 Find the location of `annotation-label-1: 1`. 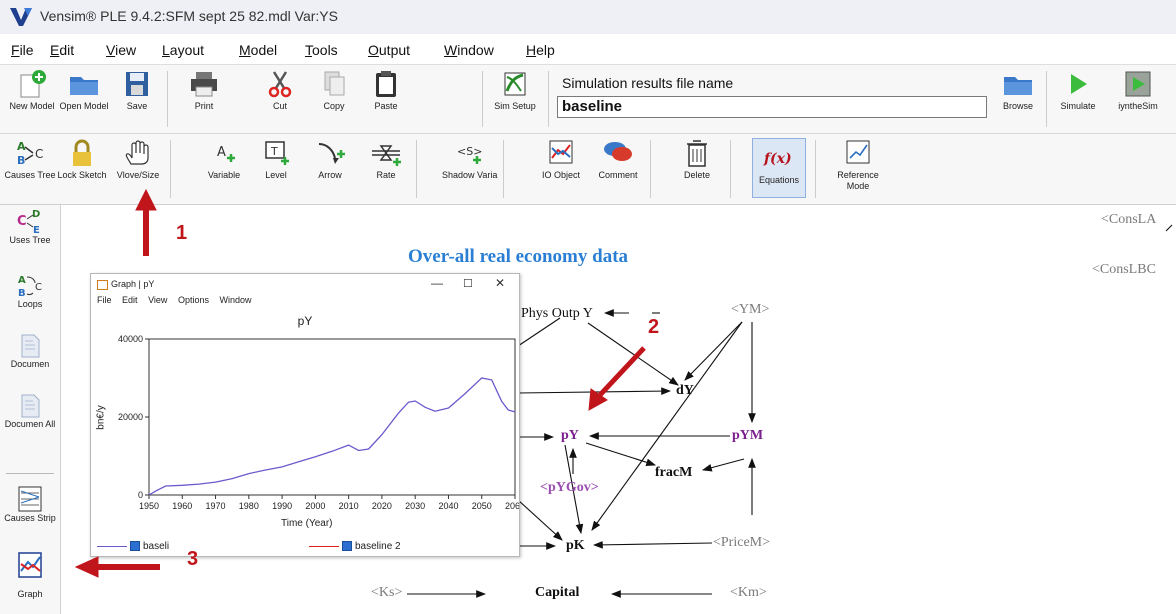

annotation-label-1: 1 is located at coordinates (182, 233).